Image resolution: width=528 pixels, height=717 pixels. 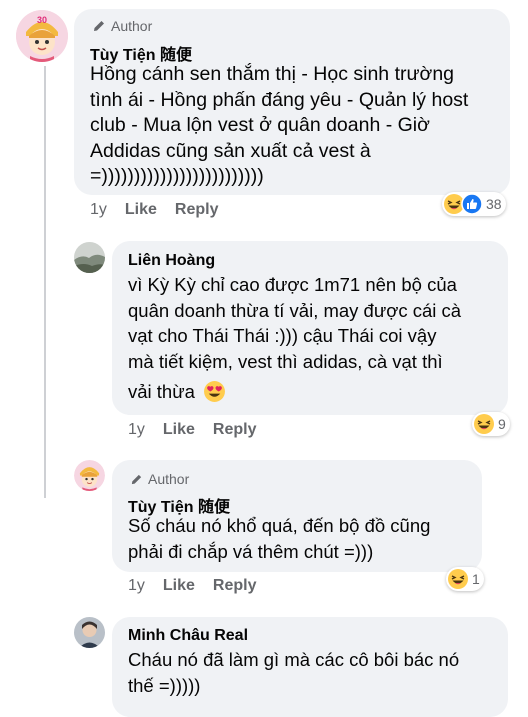 What do you see at coordinates (494, 204) in the screenshot?
I see `reaction-count: 38` at bounding box center [494, 204].